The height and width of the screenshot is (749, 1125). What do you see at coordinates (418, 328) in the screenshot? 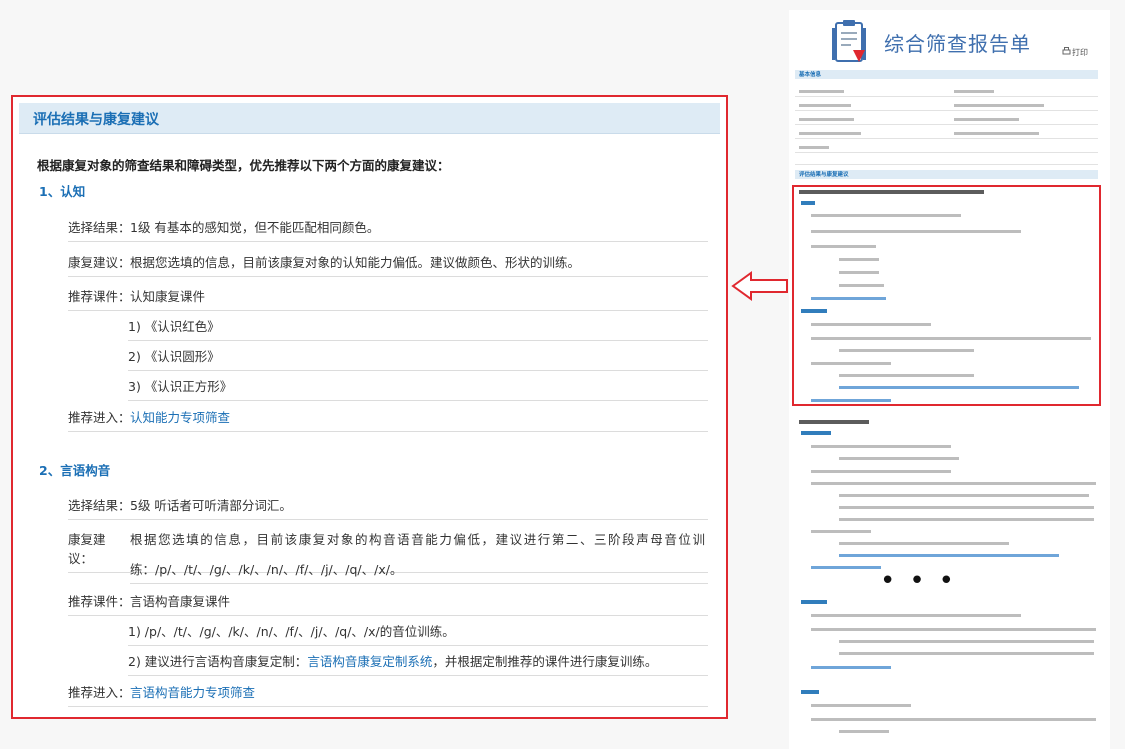
I see `course-item: 1) 《认识红色》` at bounding box center [418, 328].